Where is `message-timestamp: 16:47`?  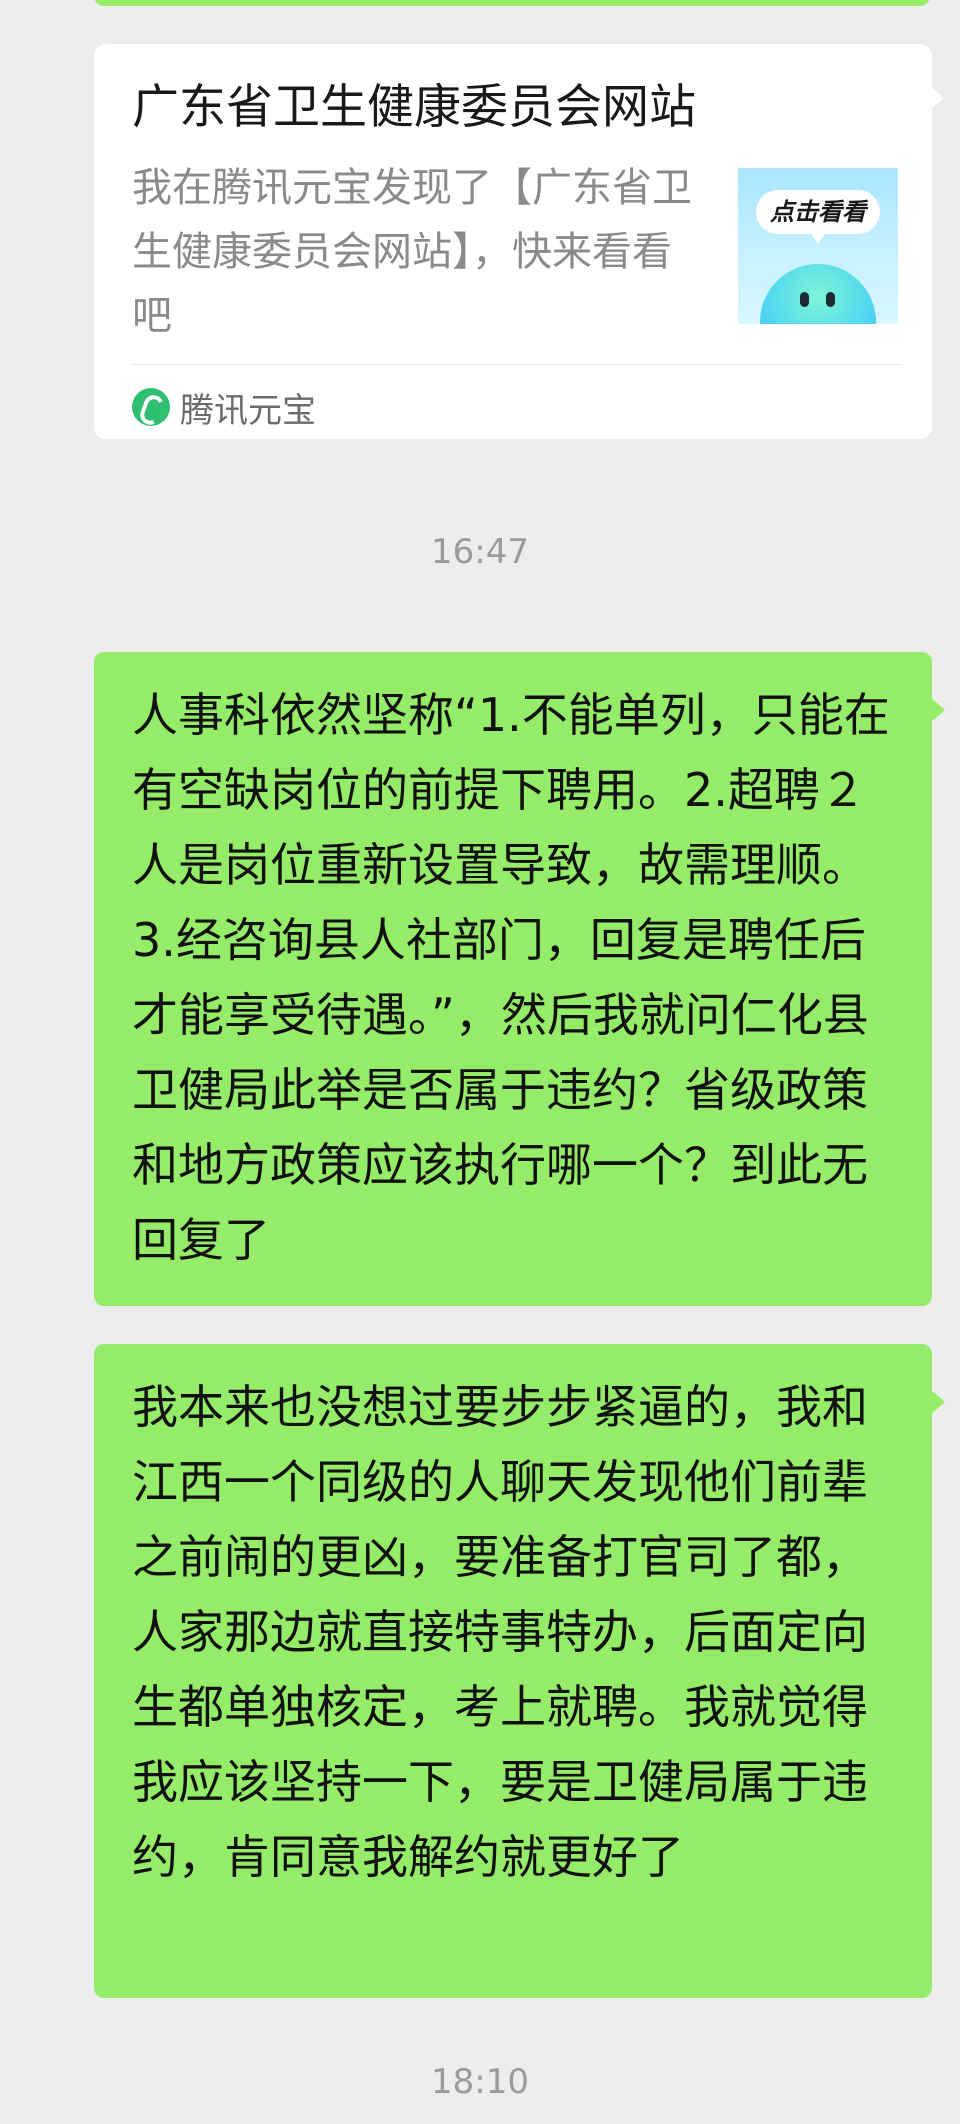
message-timestamp: 16:47 is located at coordinates (480, 552).